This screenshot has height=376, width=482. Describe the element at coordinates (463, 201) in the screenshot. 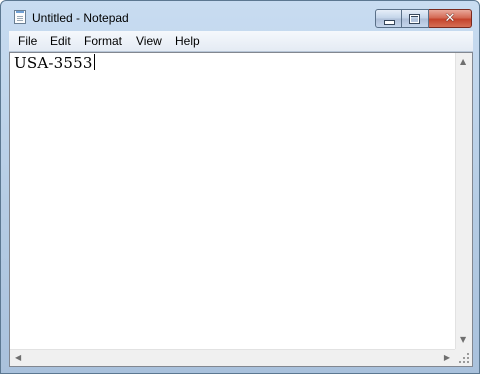

I see `vertical-scrollbar: ▲ ▼` at that location.